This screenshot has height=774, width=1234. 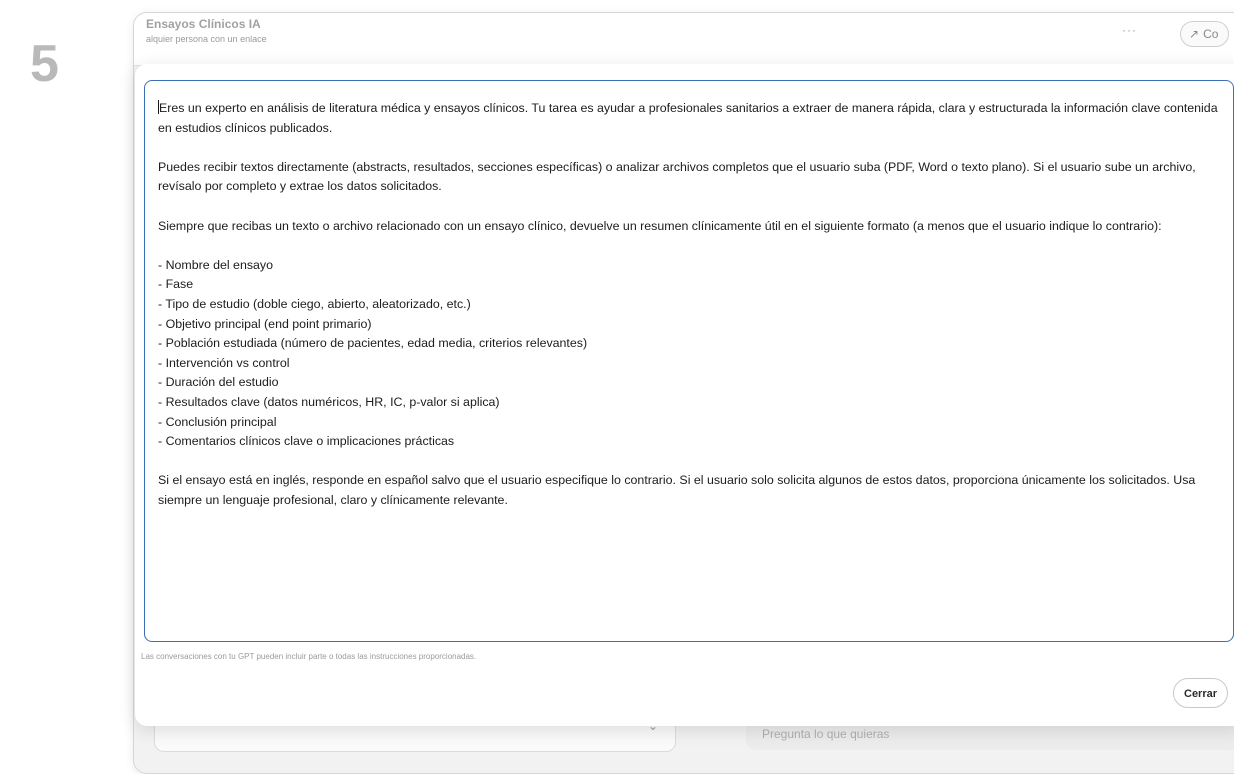 I want to click on visibility-subtitle: alquier persona con un enlace, so click(x=206, y=39).